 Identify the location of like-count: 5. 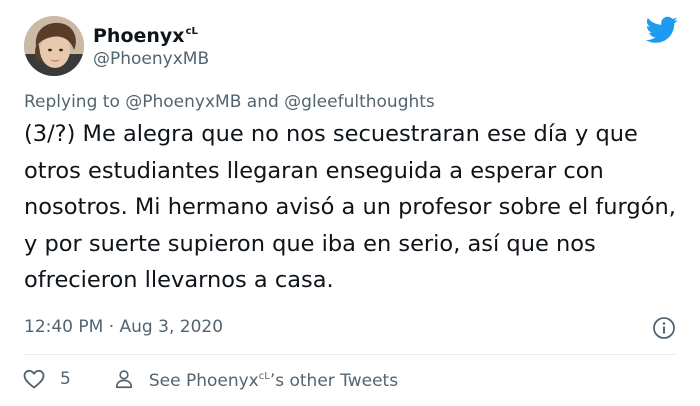
(65, 379).